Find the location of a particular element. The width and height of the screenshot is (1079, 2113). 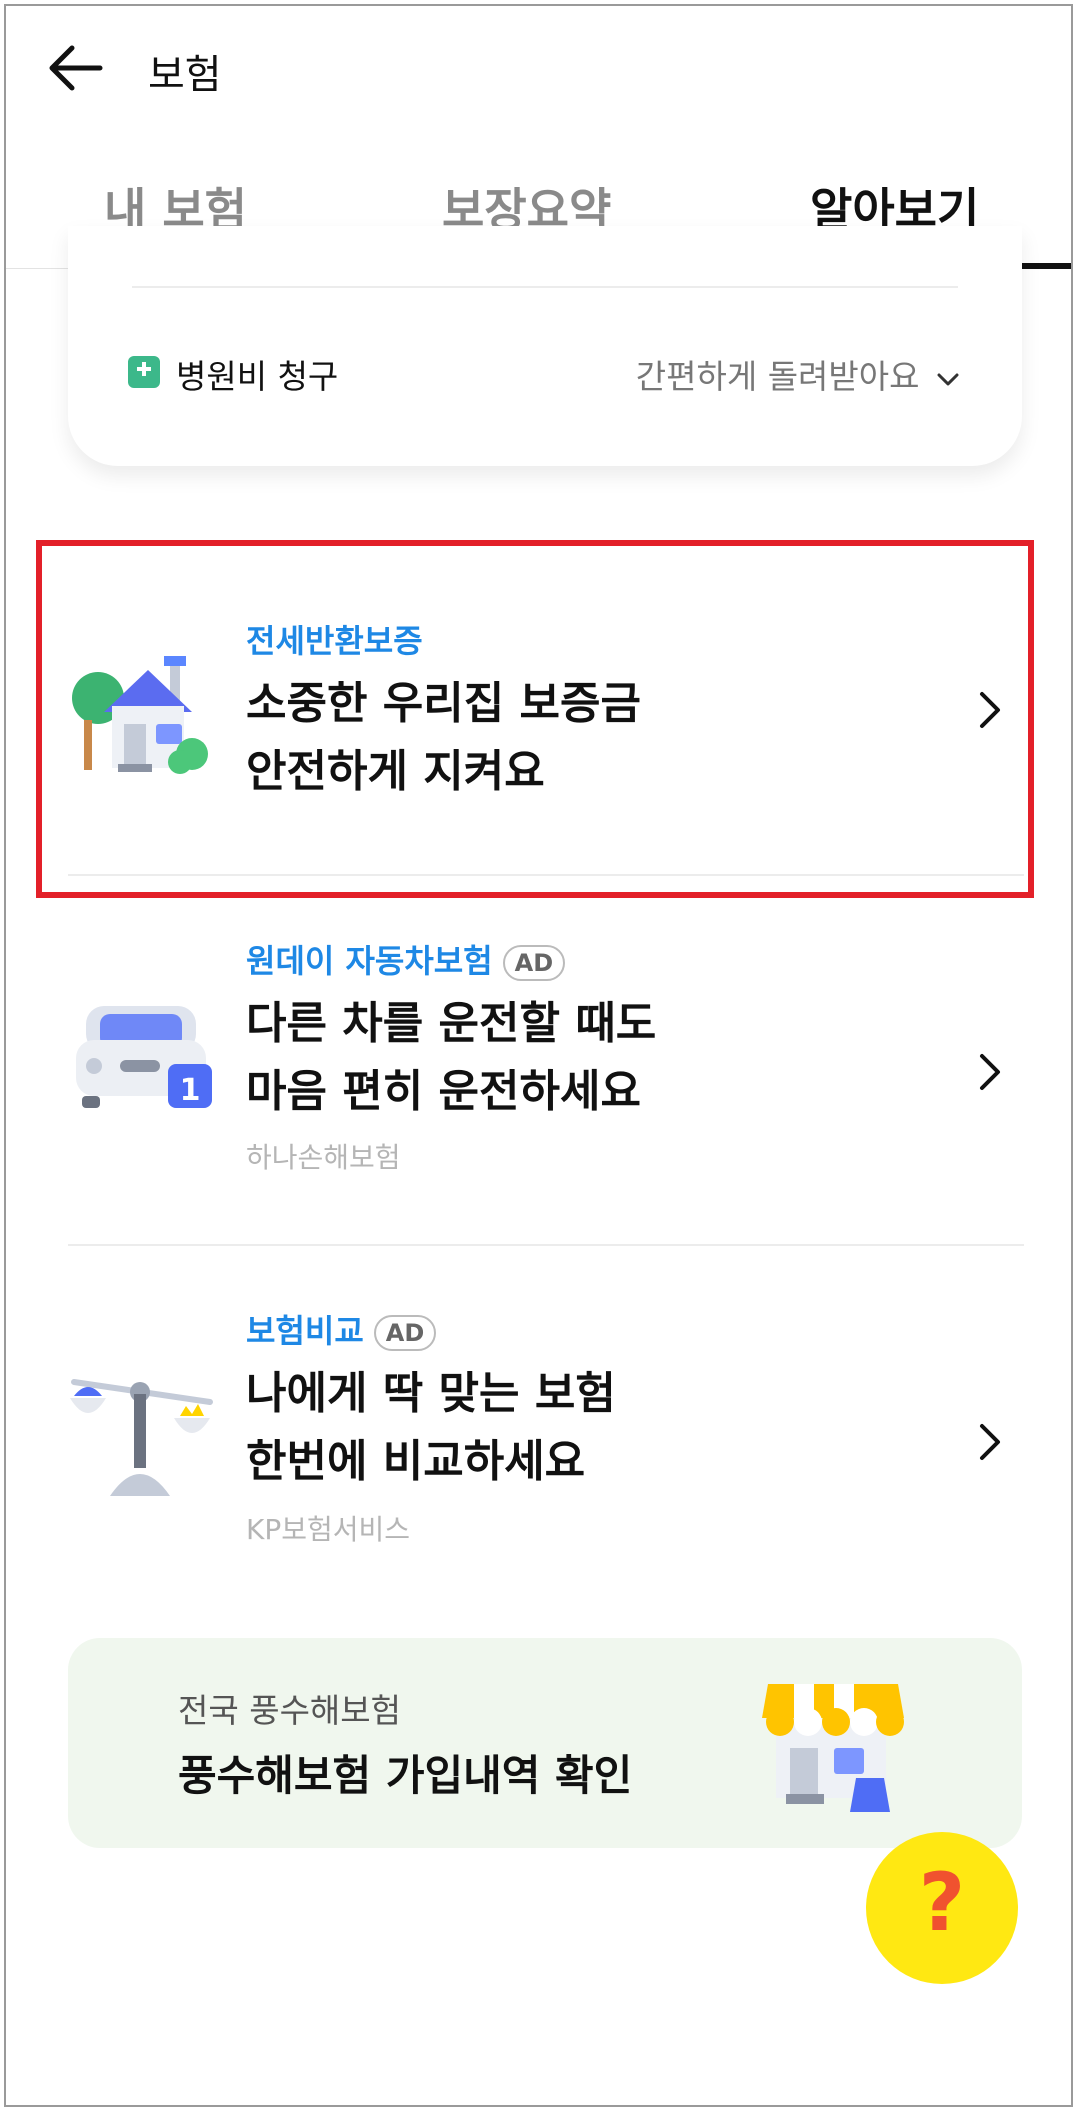

help-button: ? is located at coordinates (942, 1908).